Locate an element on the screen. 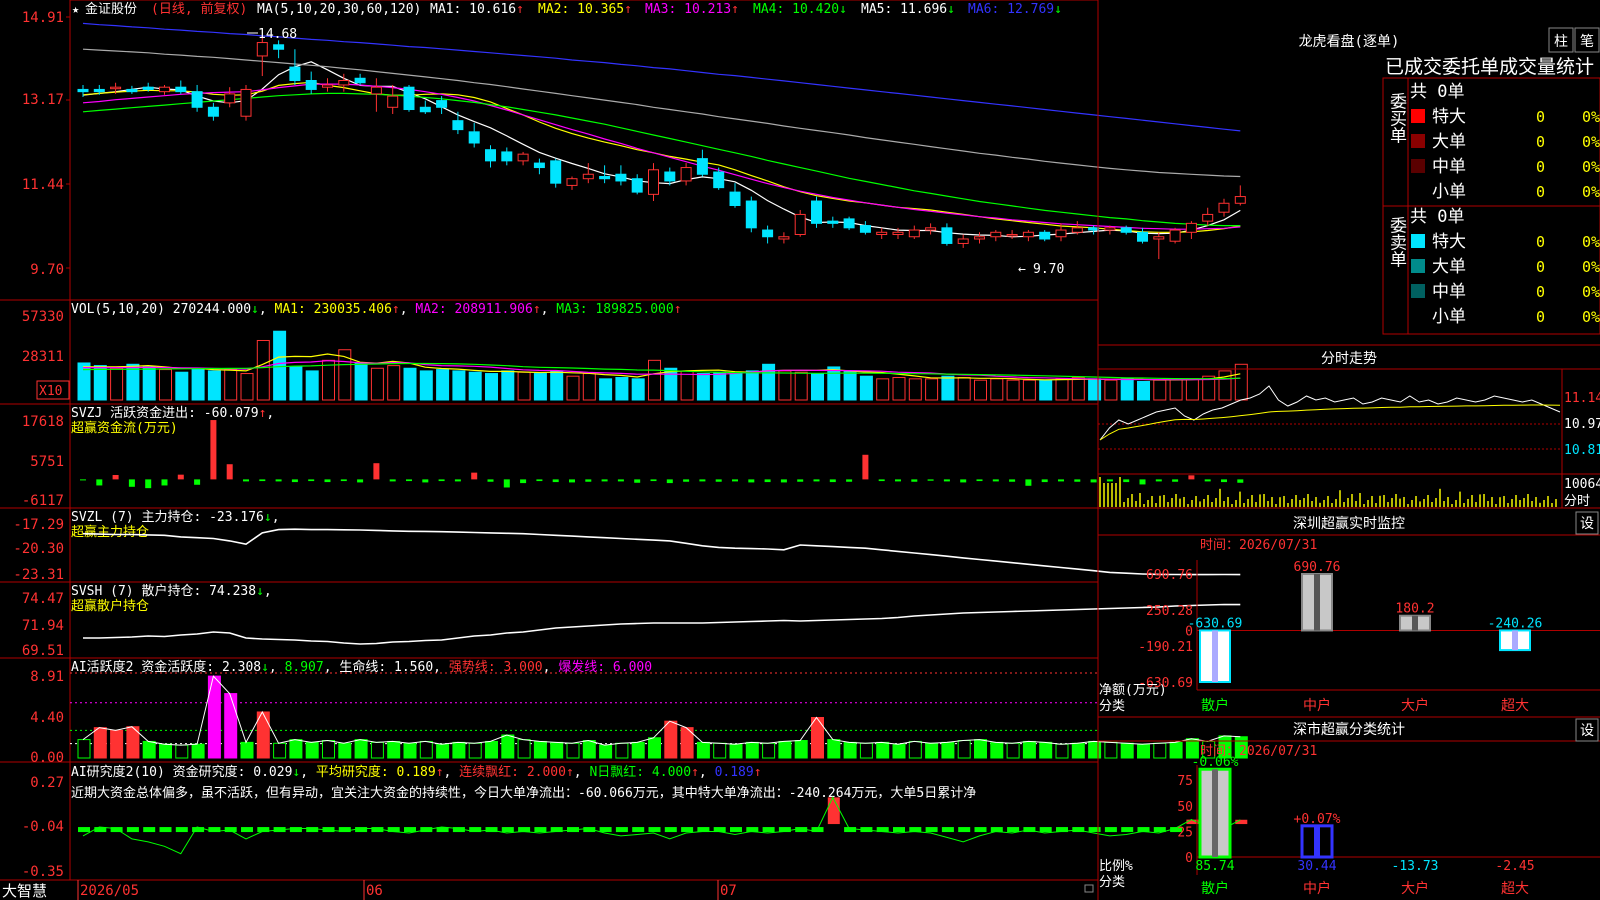 This screenshot has height=900, width=1600. chart-mode: (日线, 前复权) is located at coordinates (199, 9).